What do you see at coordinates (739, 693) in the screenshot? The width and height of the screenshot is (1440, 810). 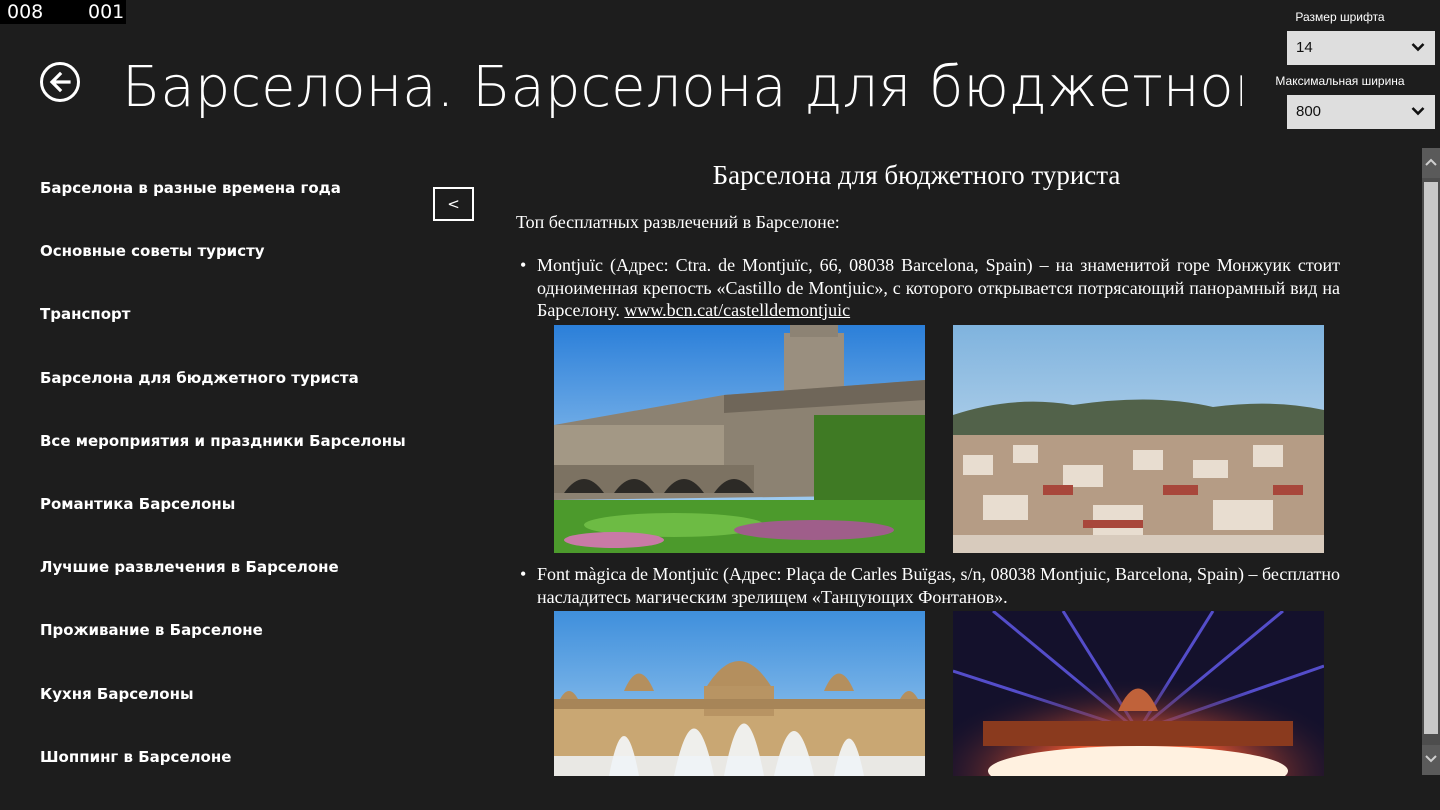 I see `fountain-day-photo` at bounding box center [739, 693].